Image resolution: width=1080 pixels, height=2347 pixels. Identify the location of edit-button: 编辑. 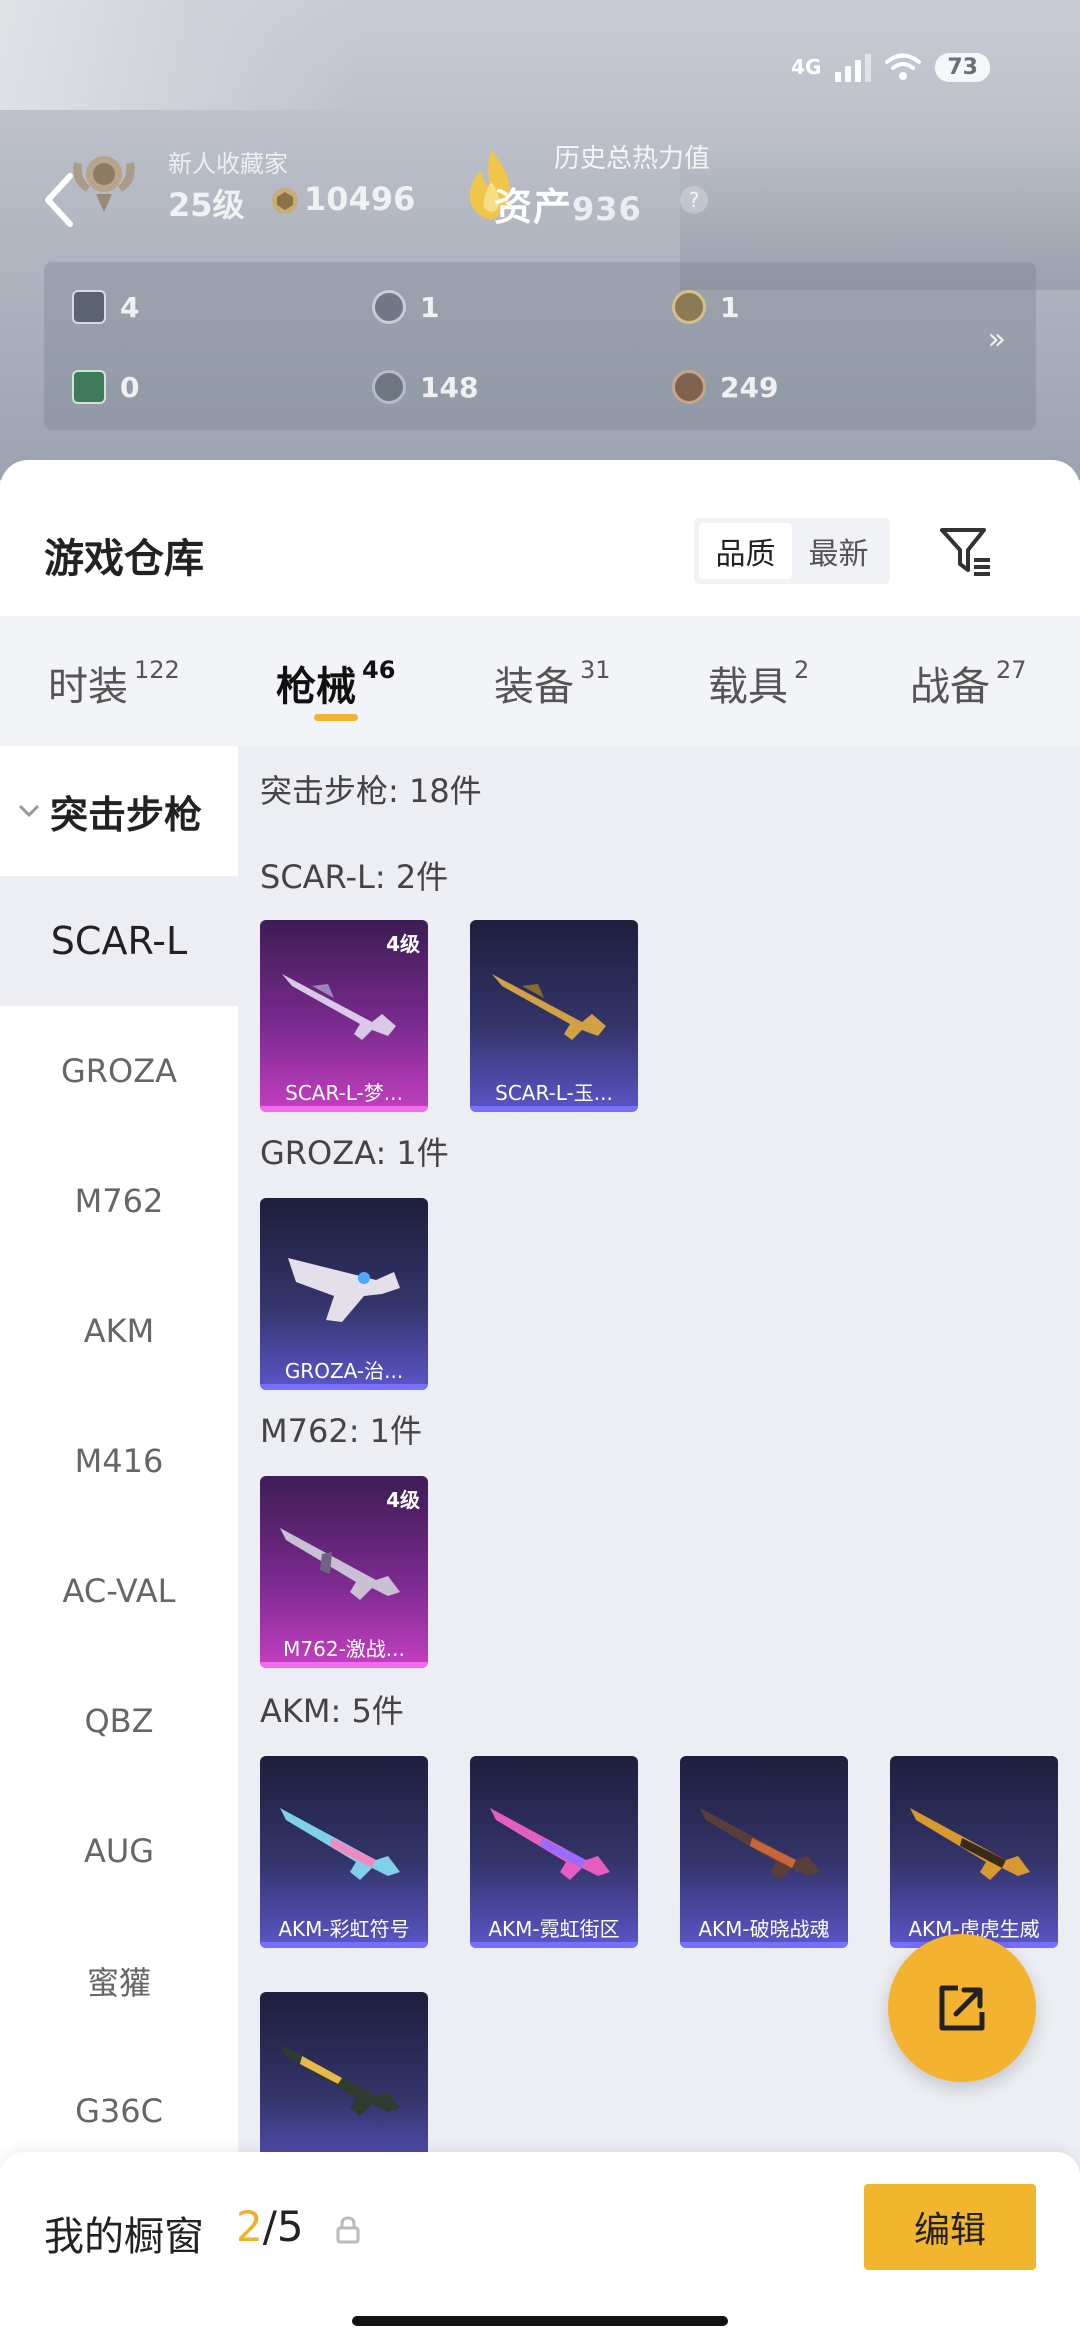
(950, 2227).